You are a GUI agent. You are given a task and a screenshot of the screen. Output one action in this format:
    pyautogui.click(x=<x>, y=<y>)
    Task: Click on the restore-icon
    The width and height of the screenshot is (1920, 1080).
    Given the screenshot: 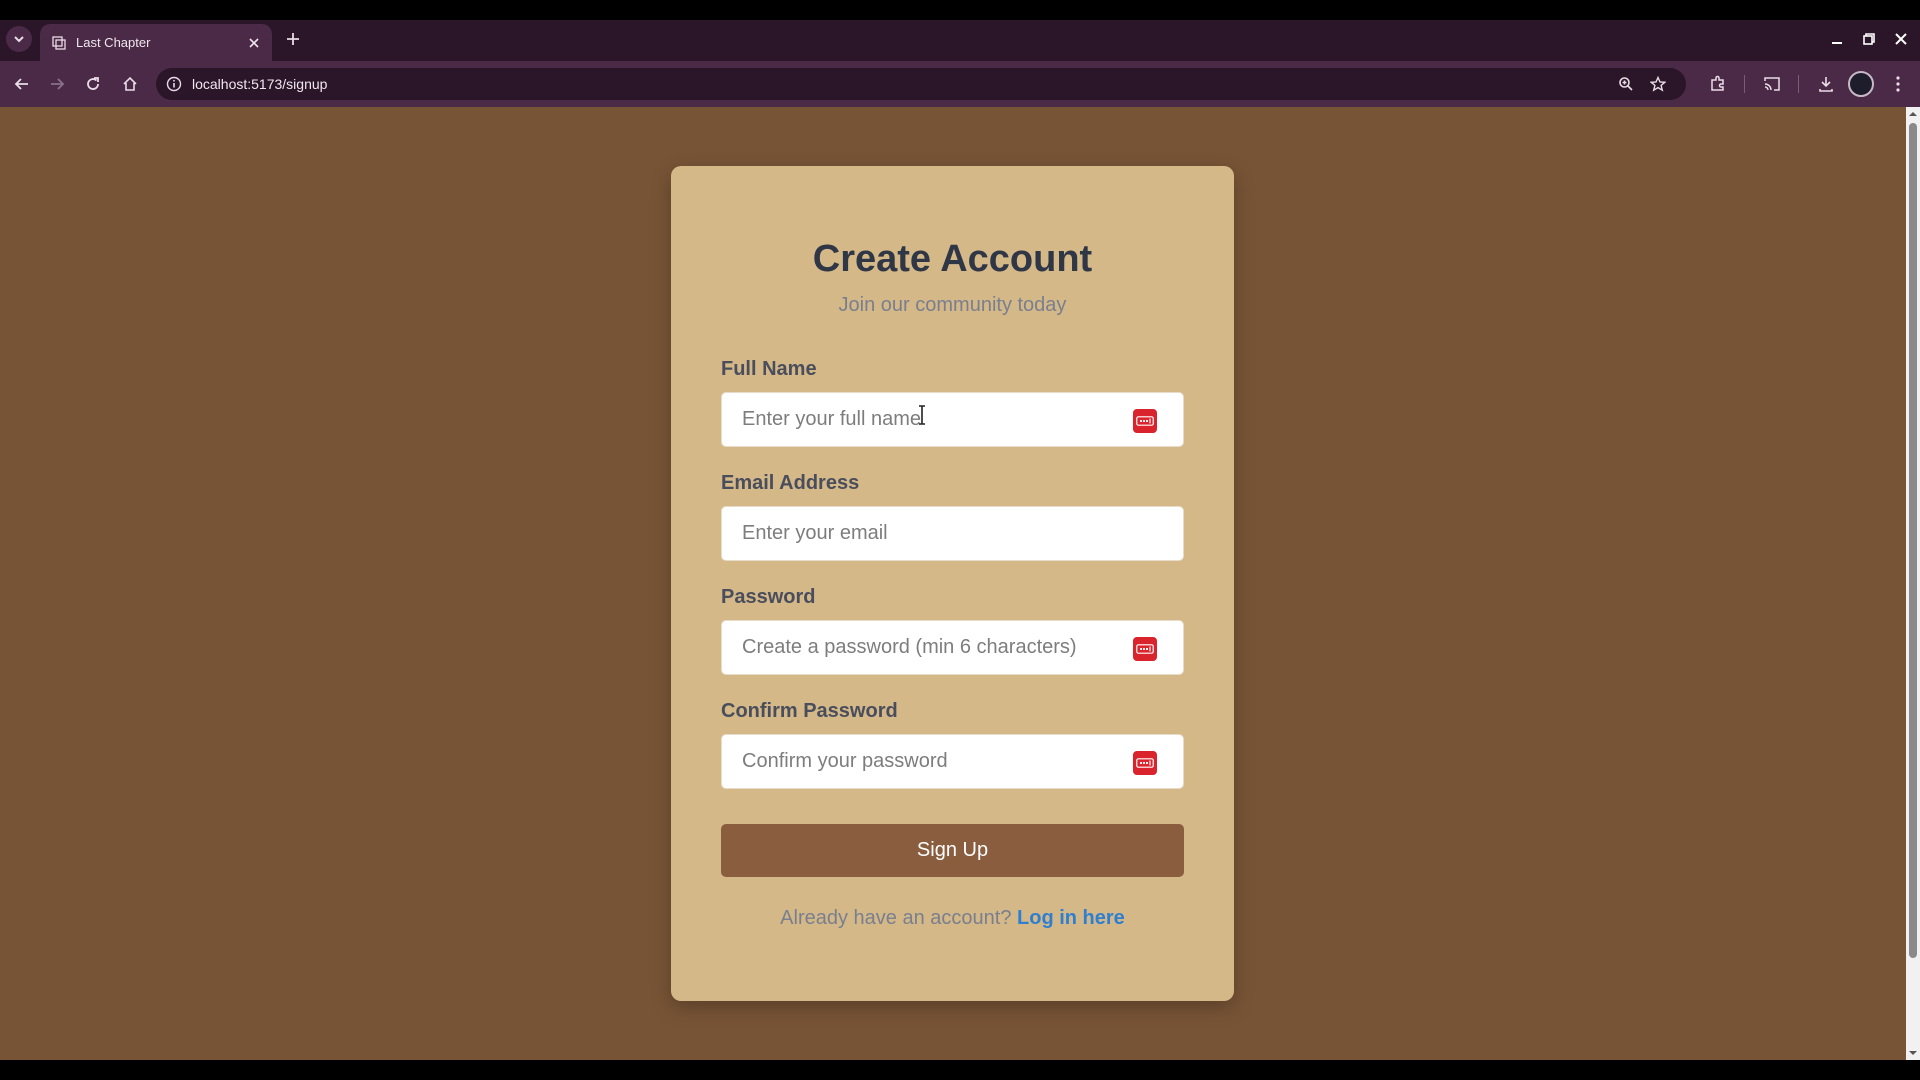 What is the action you would take?
    pyautogui.click(x=1869, y=39)
    